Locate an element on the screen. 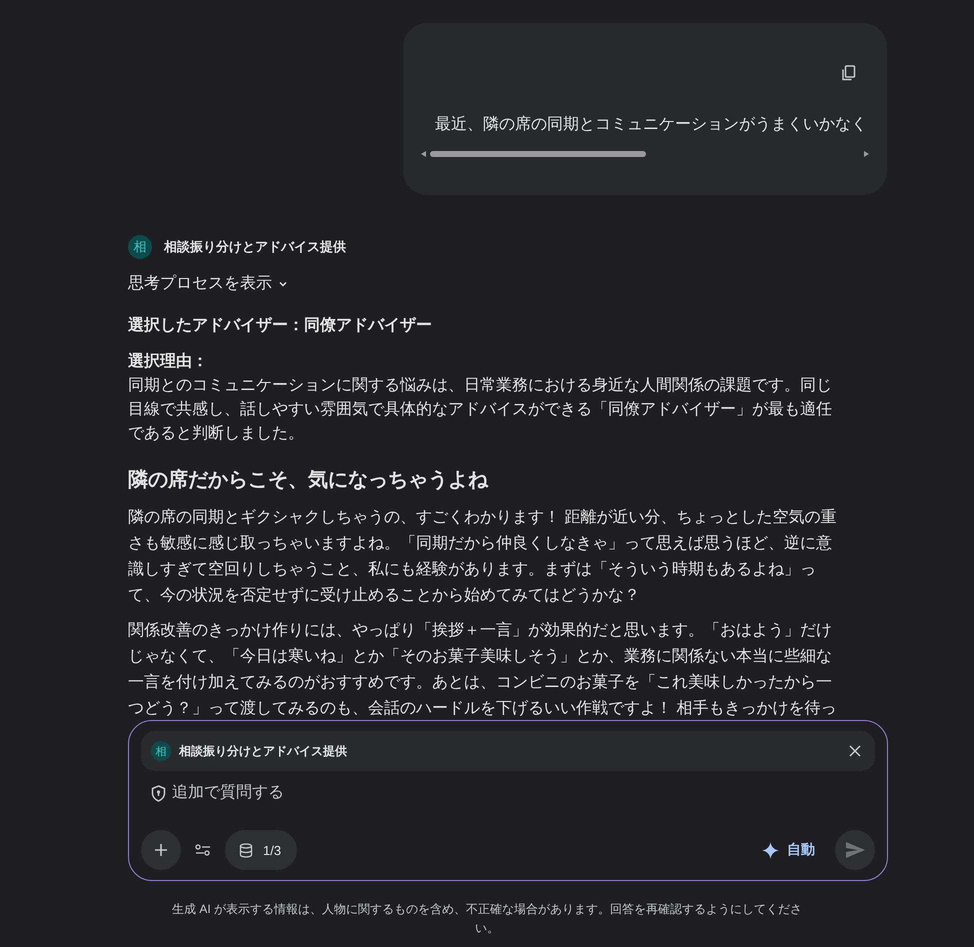 The image size is (974, 947). close-icon is located at coordinates (855, 751).